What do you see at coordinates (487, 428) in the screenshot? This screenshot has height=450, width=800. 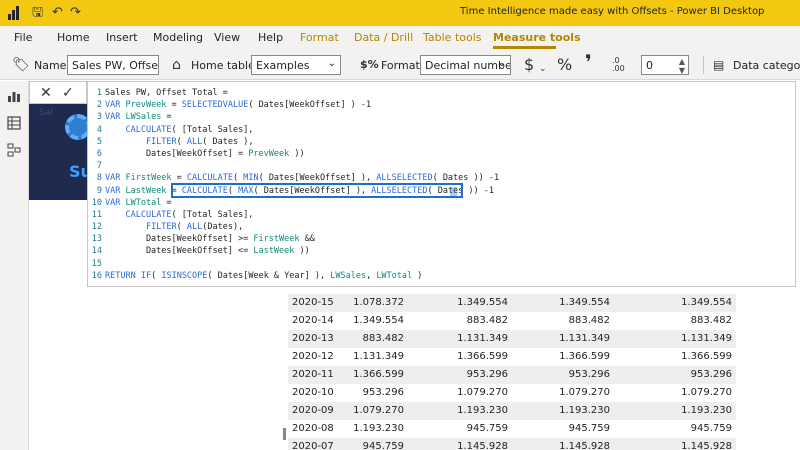 I see `value-cell: 945.759` at bounding box center [487, 428].